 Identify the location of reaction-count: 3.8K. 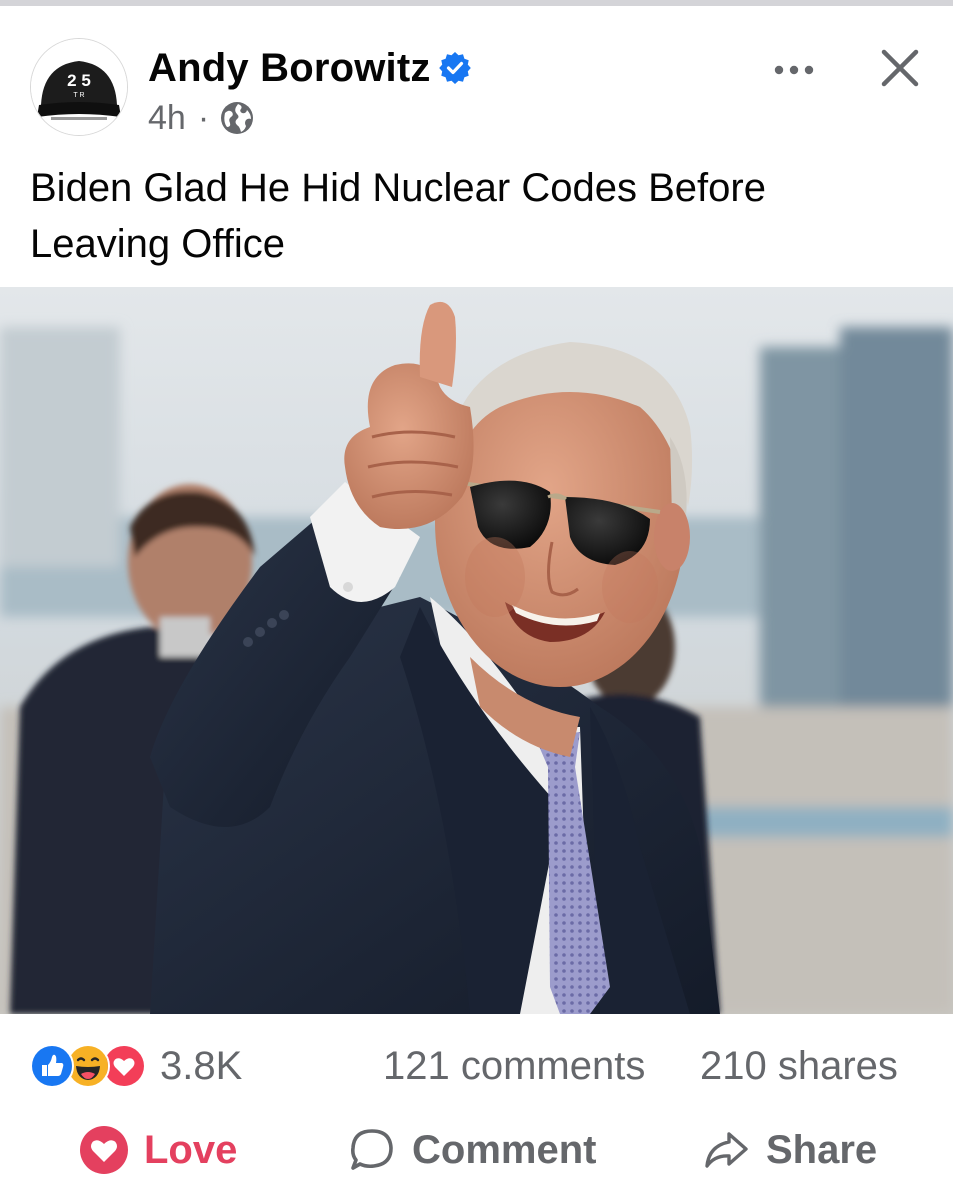
(201, 1066).